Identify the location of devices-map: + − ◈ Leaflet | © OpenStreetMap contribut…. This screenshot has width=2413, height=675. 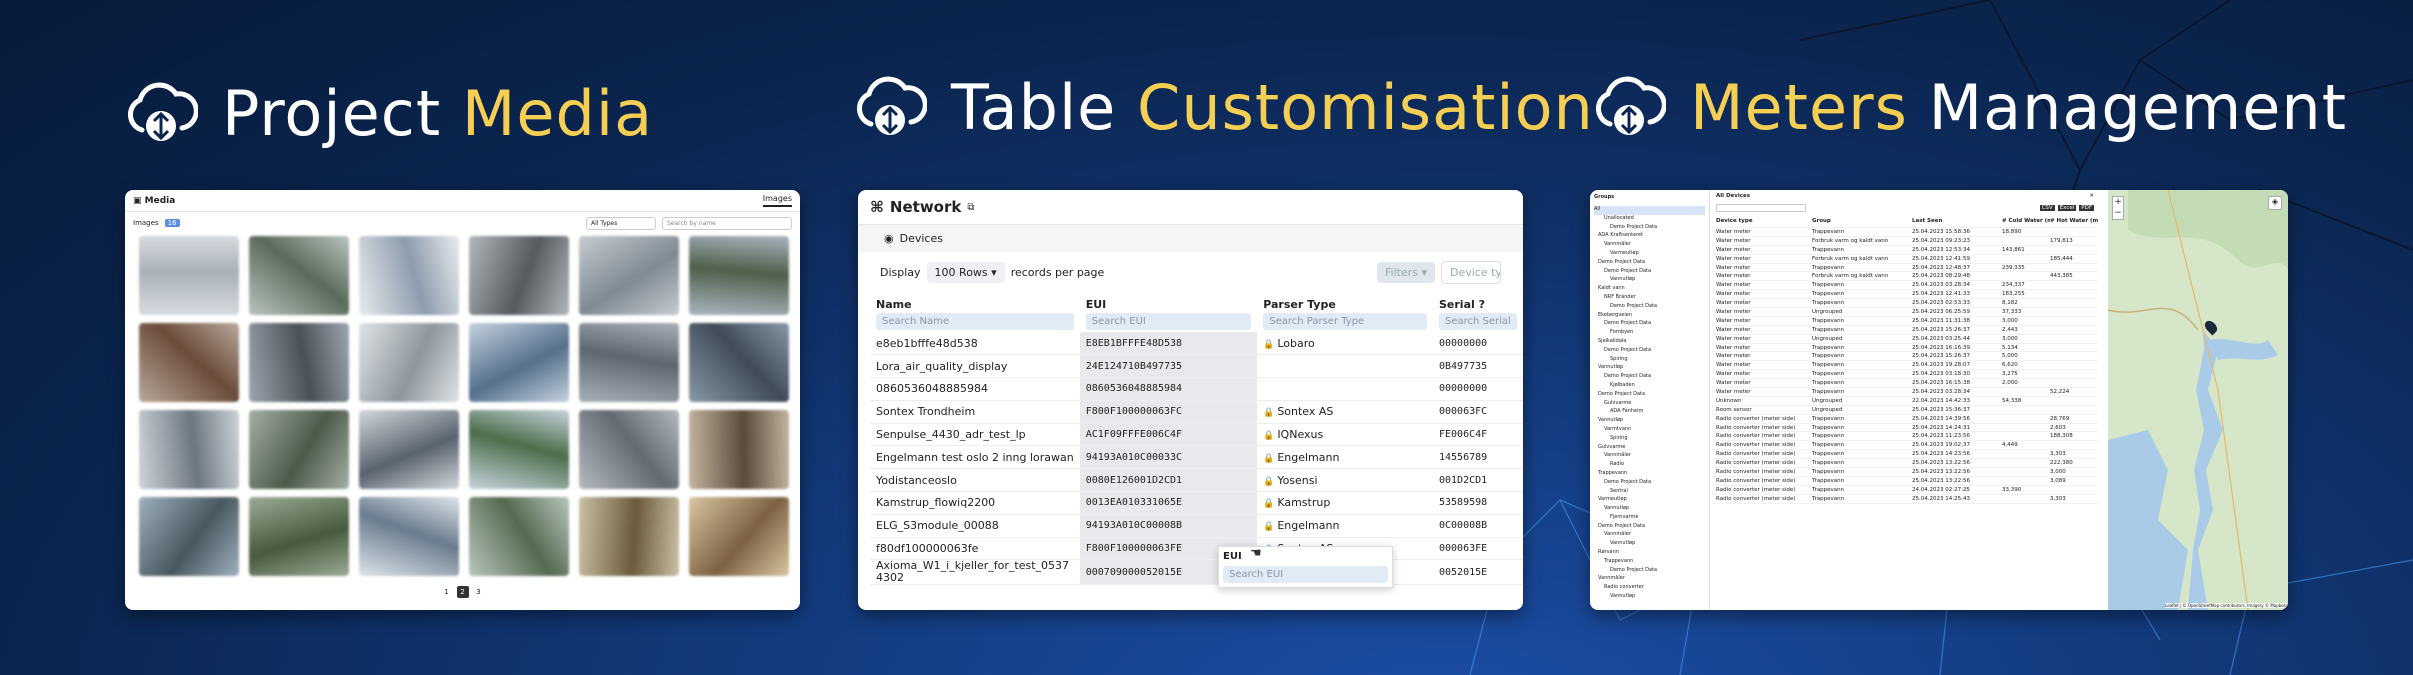
(2197, 400).